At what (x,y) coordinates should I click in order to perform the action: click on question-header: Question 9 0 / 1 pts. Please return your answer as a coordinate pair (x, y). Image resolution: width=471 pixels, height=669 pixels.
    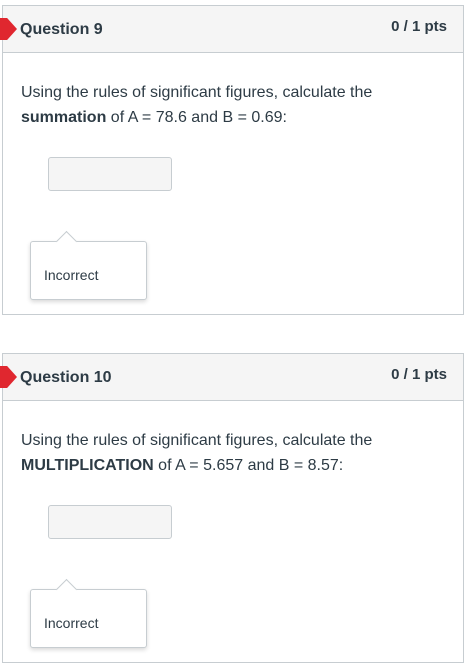
    Looking at the image, I should click on (231, 29).